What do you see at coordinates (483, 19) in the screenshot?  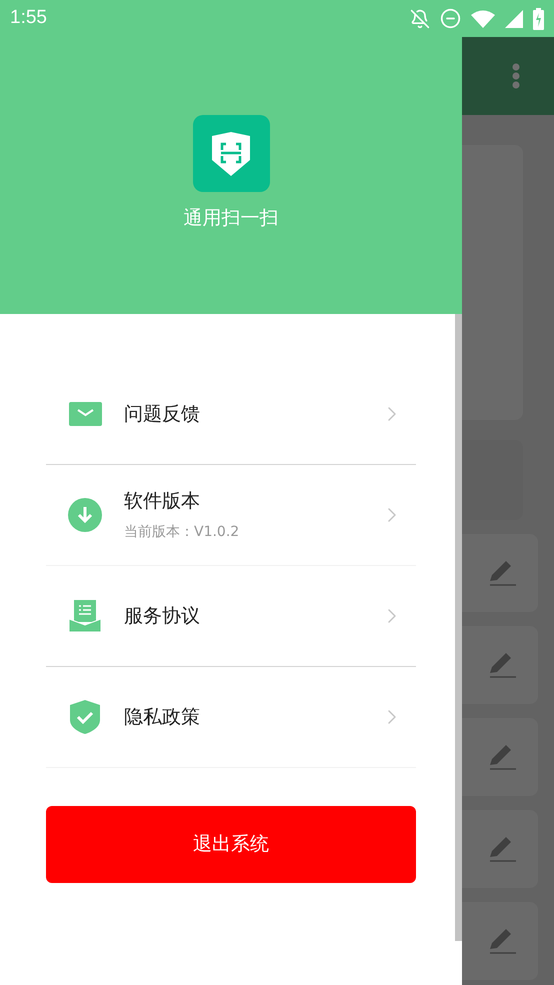 I see `wifi-icon` at bounding box center [483, 19].